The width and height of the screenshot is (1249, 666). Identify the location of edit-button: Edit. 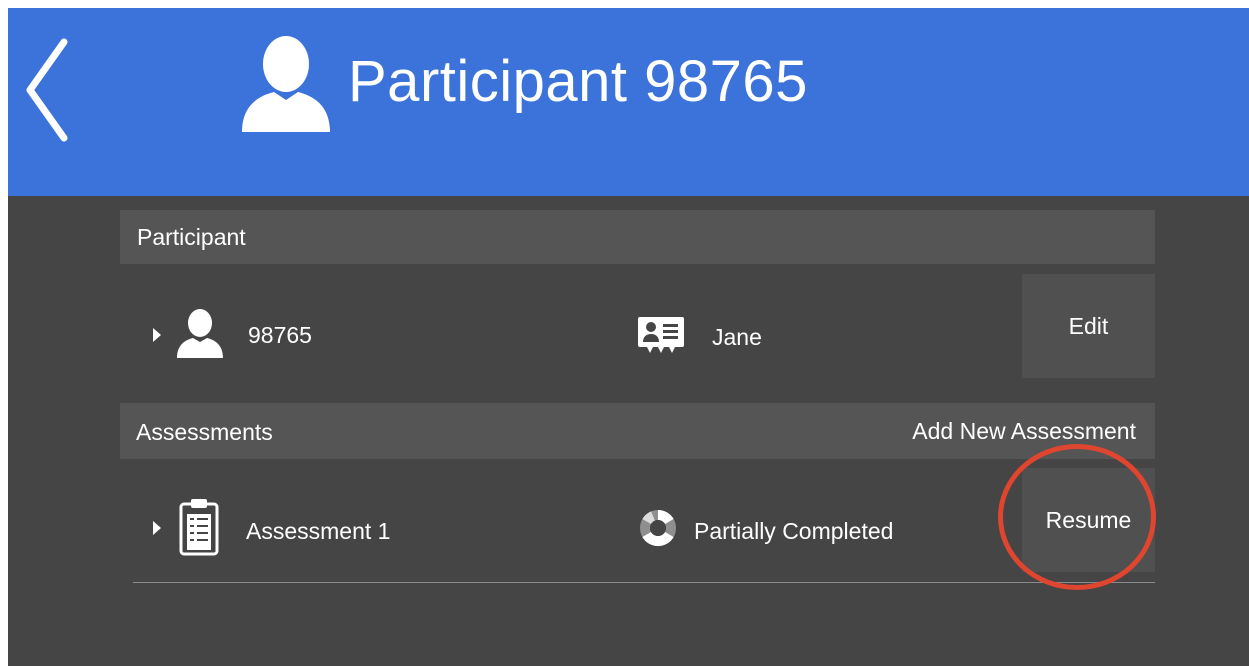
(1088, 326).